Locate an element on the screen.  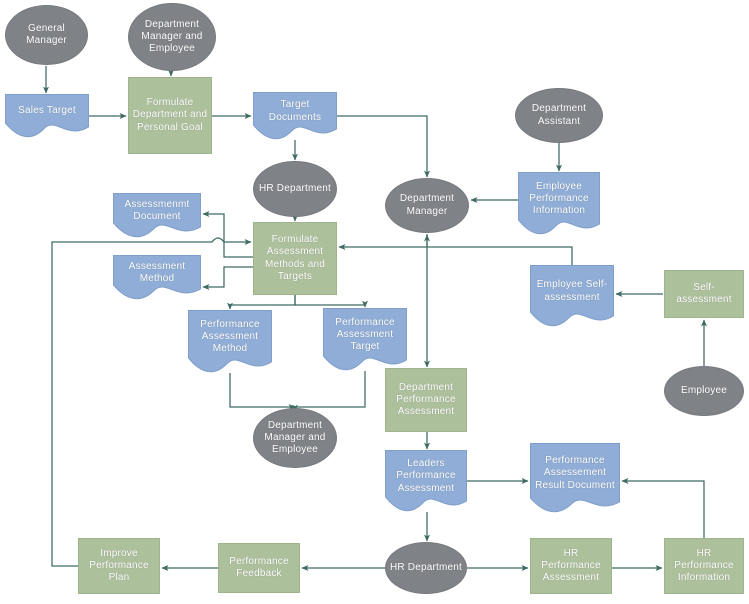
node-label-text: Performance Assessment Method is located at coordinates (230, 336).